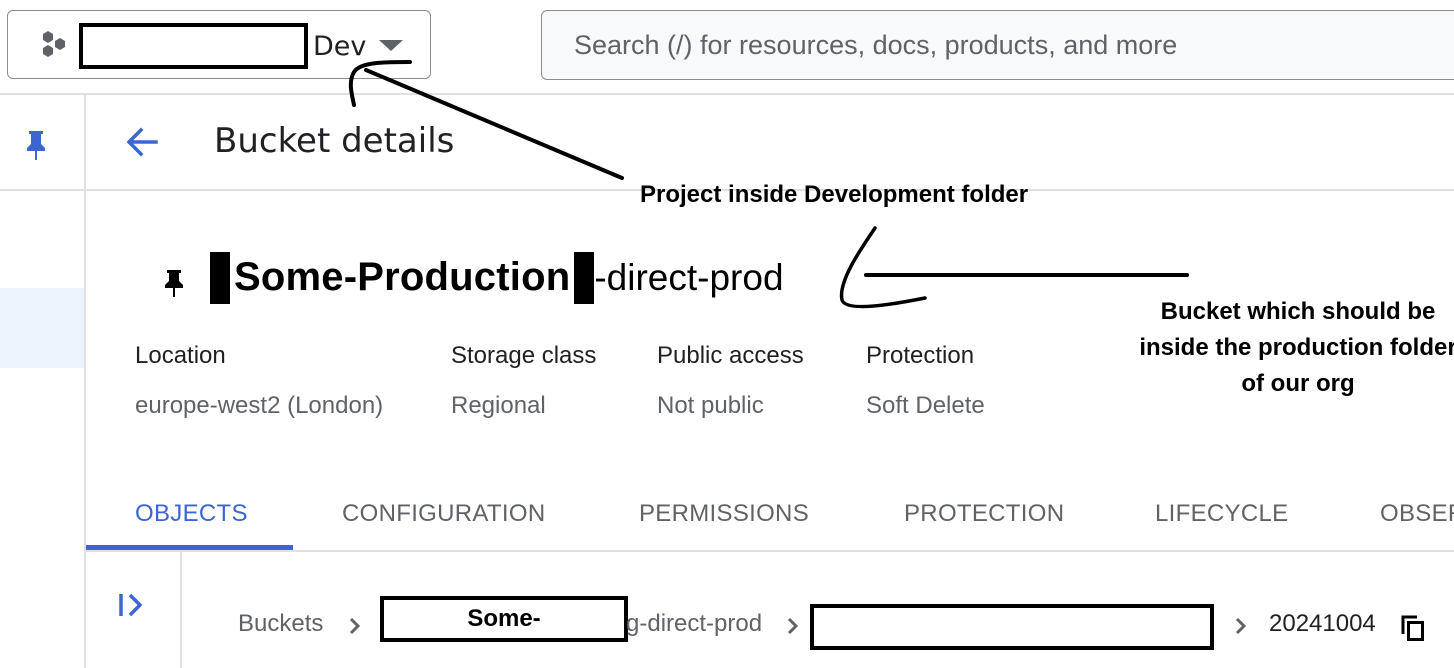 The width and height of the screenshot is (1454, 668). What do you see at coordinates (710, 405) in the screenshot?
I see `meta-value: Not public` at bounding box center [710, 405].